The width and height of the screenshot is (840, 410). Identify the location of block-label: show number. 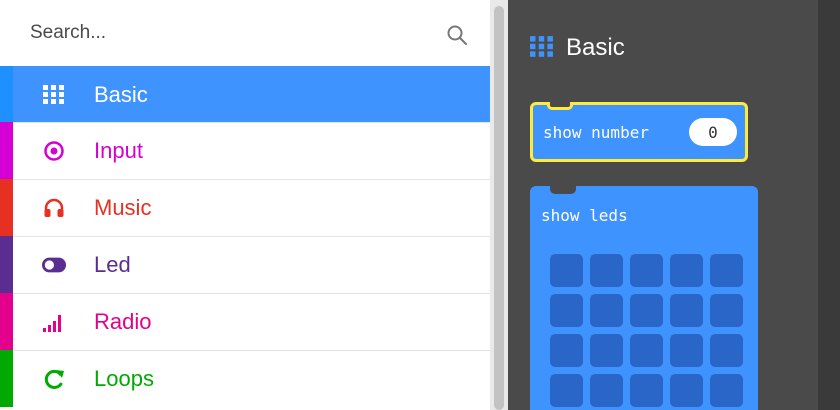
(596, 132).